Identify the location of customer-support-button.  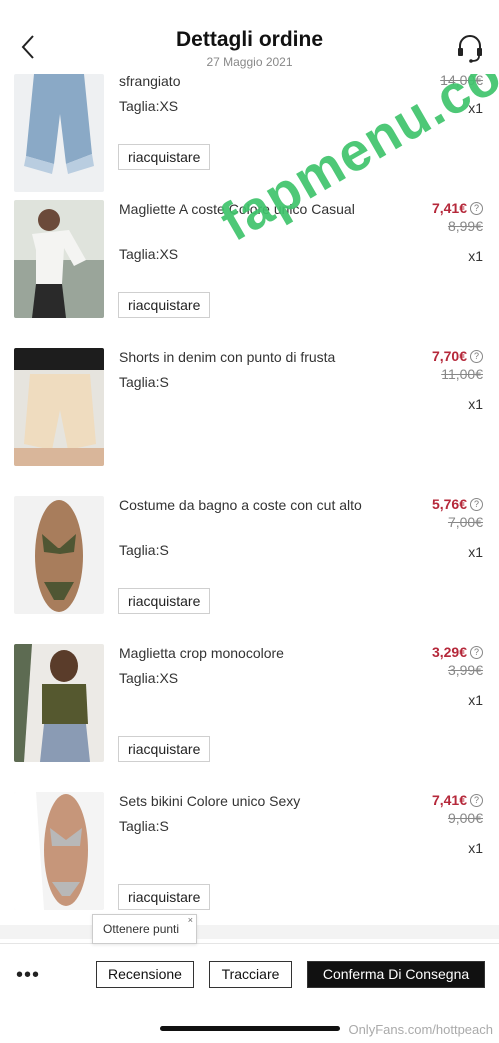
(470, 48).